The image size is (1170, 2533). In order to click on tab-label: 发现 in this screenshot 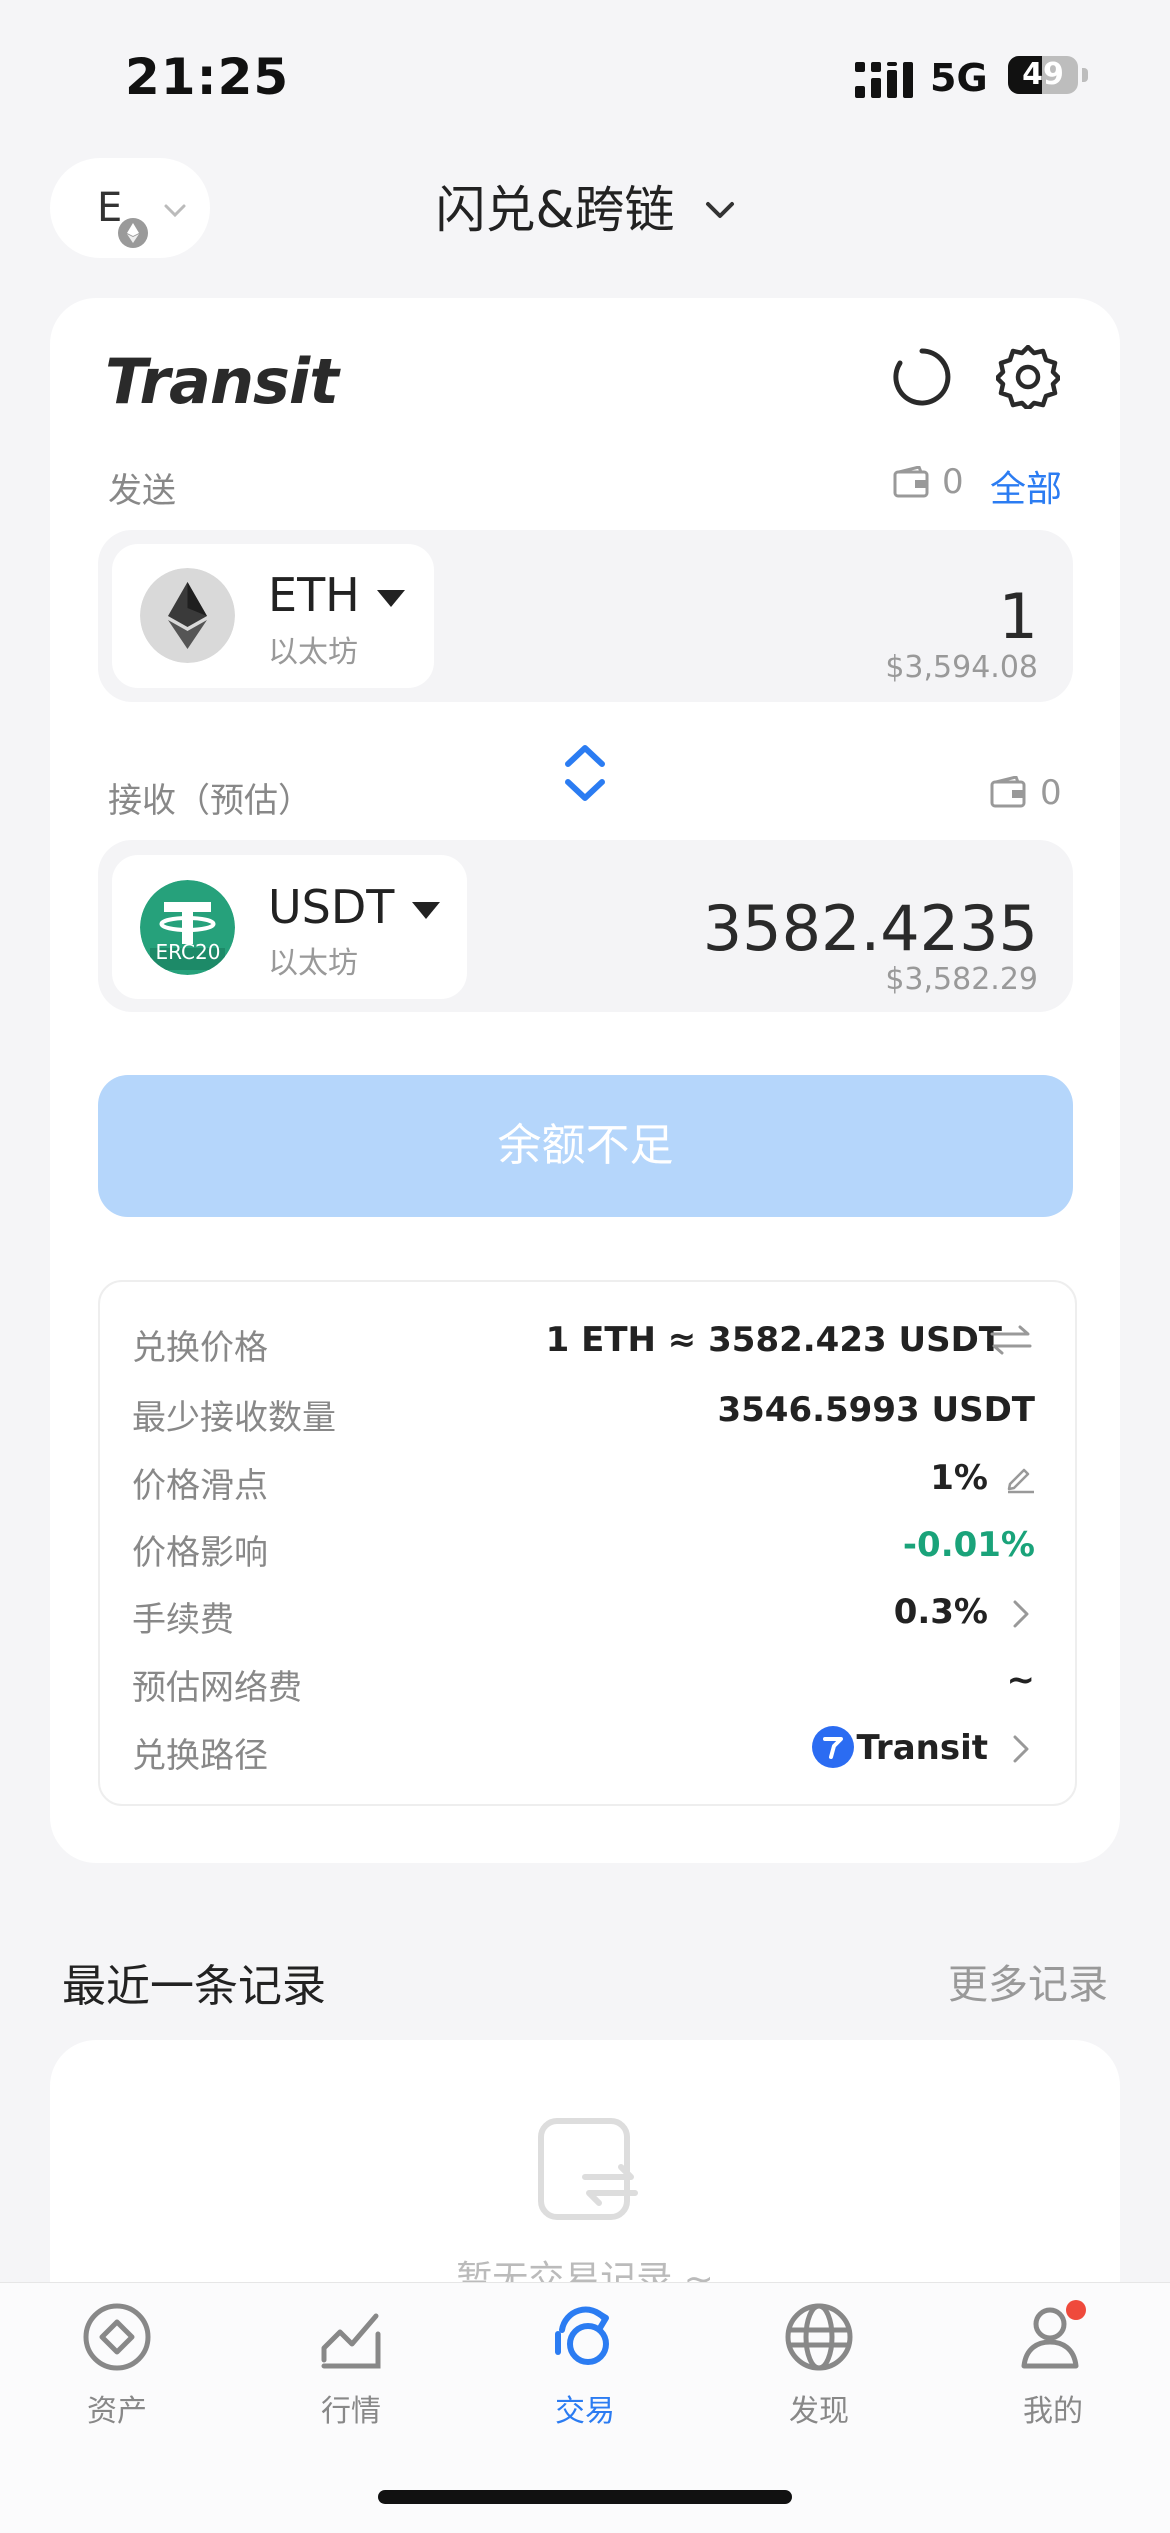, I will do `click(819, 2411)`.